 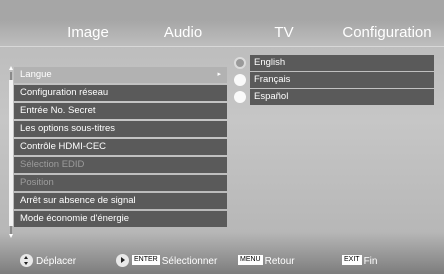 What do you see at coordinates (283, 33) in the screenshot?
I see `tab-tv: TV` at bounding box center [283, 33].